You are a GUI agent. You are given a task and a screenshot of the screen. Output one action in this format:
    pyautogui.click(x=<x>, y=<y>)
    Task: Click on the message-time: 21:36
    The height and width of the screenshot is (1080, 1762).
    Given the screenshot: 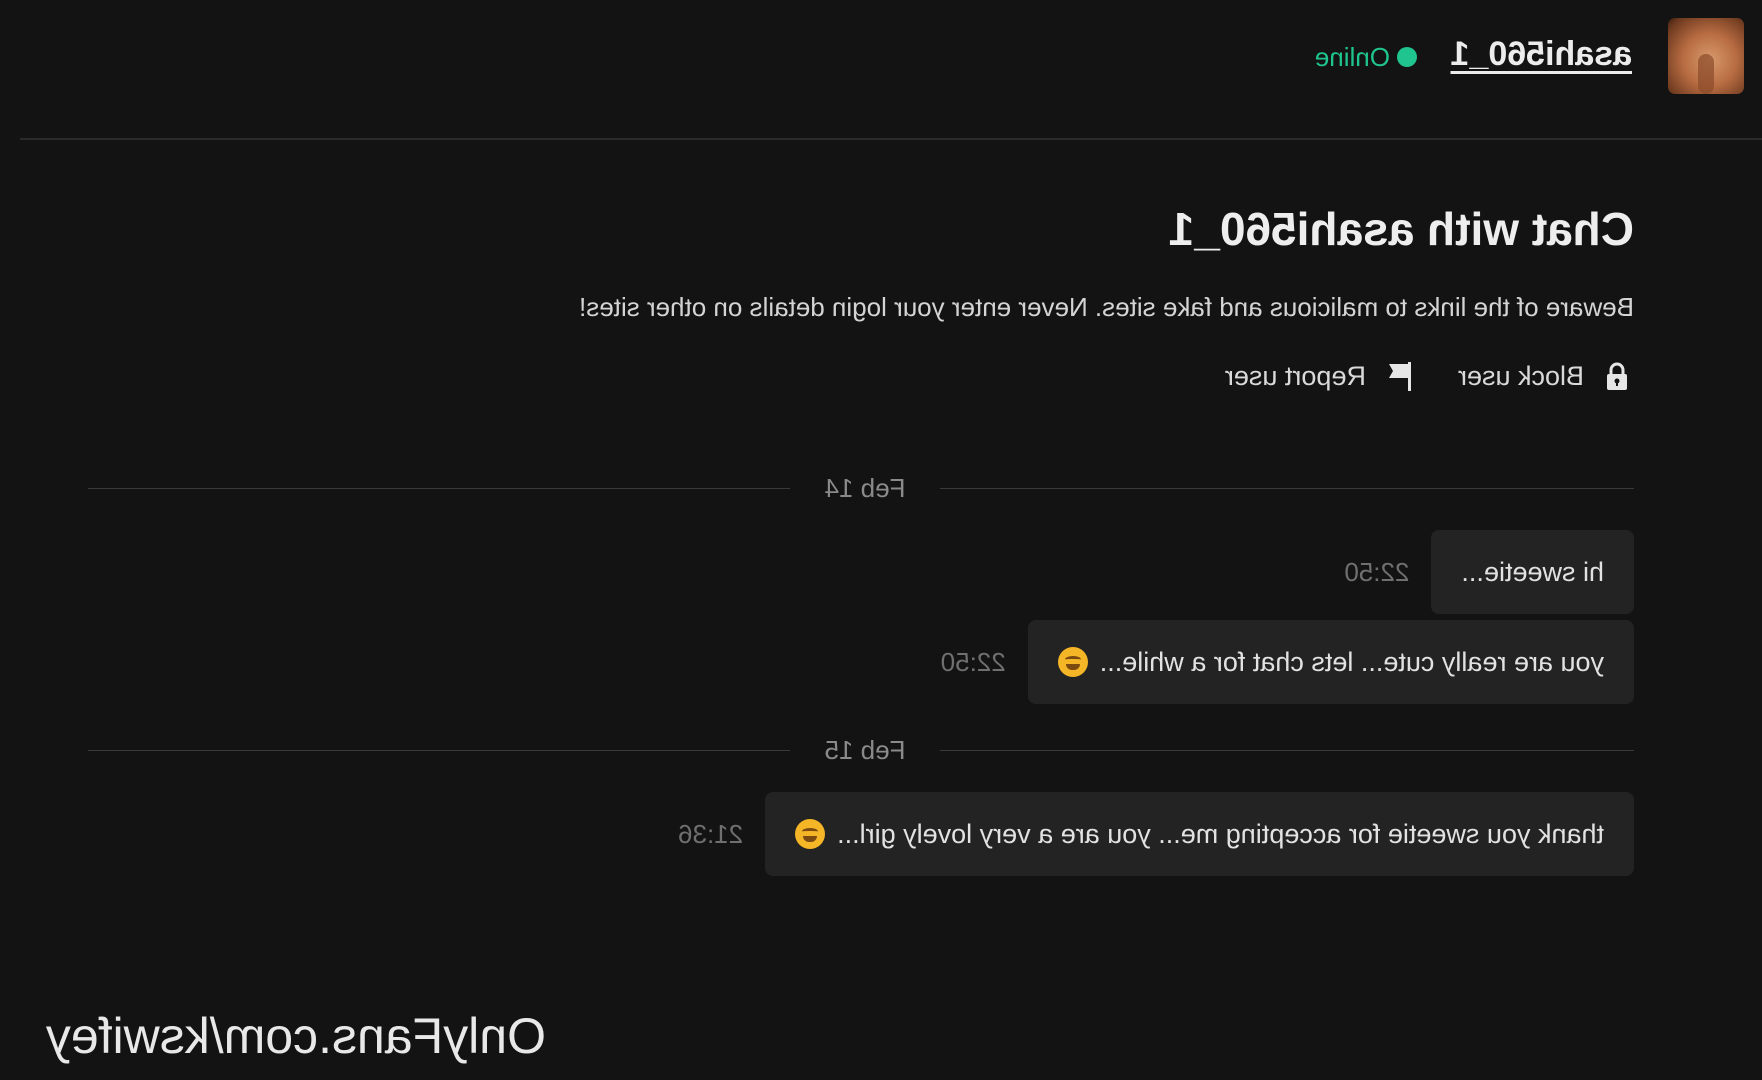 What is the action you would take?
    pyautogui.click(x=711, y=833)
    